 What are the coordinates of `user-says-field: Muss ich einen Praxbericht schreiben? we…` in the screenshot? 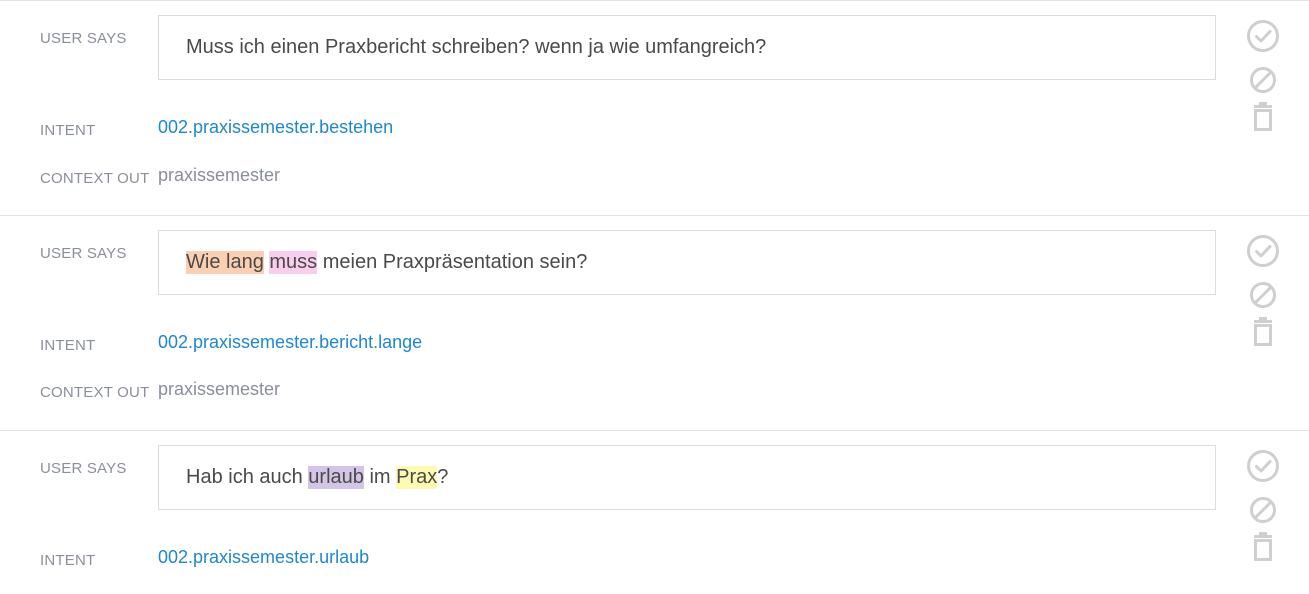 It's located at (687, 47).